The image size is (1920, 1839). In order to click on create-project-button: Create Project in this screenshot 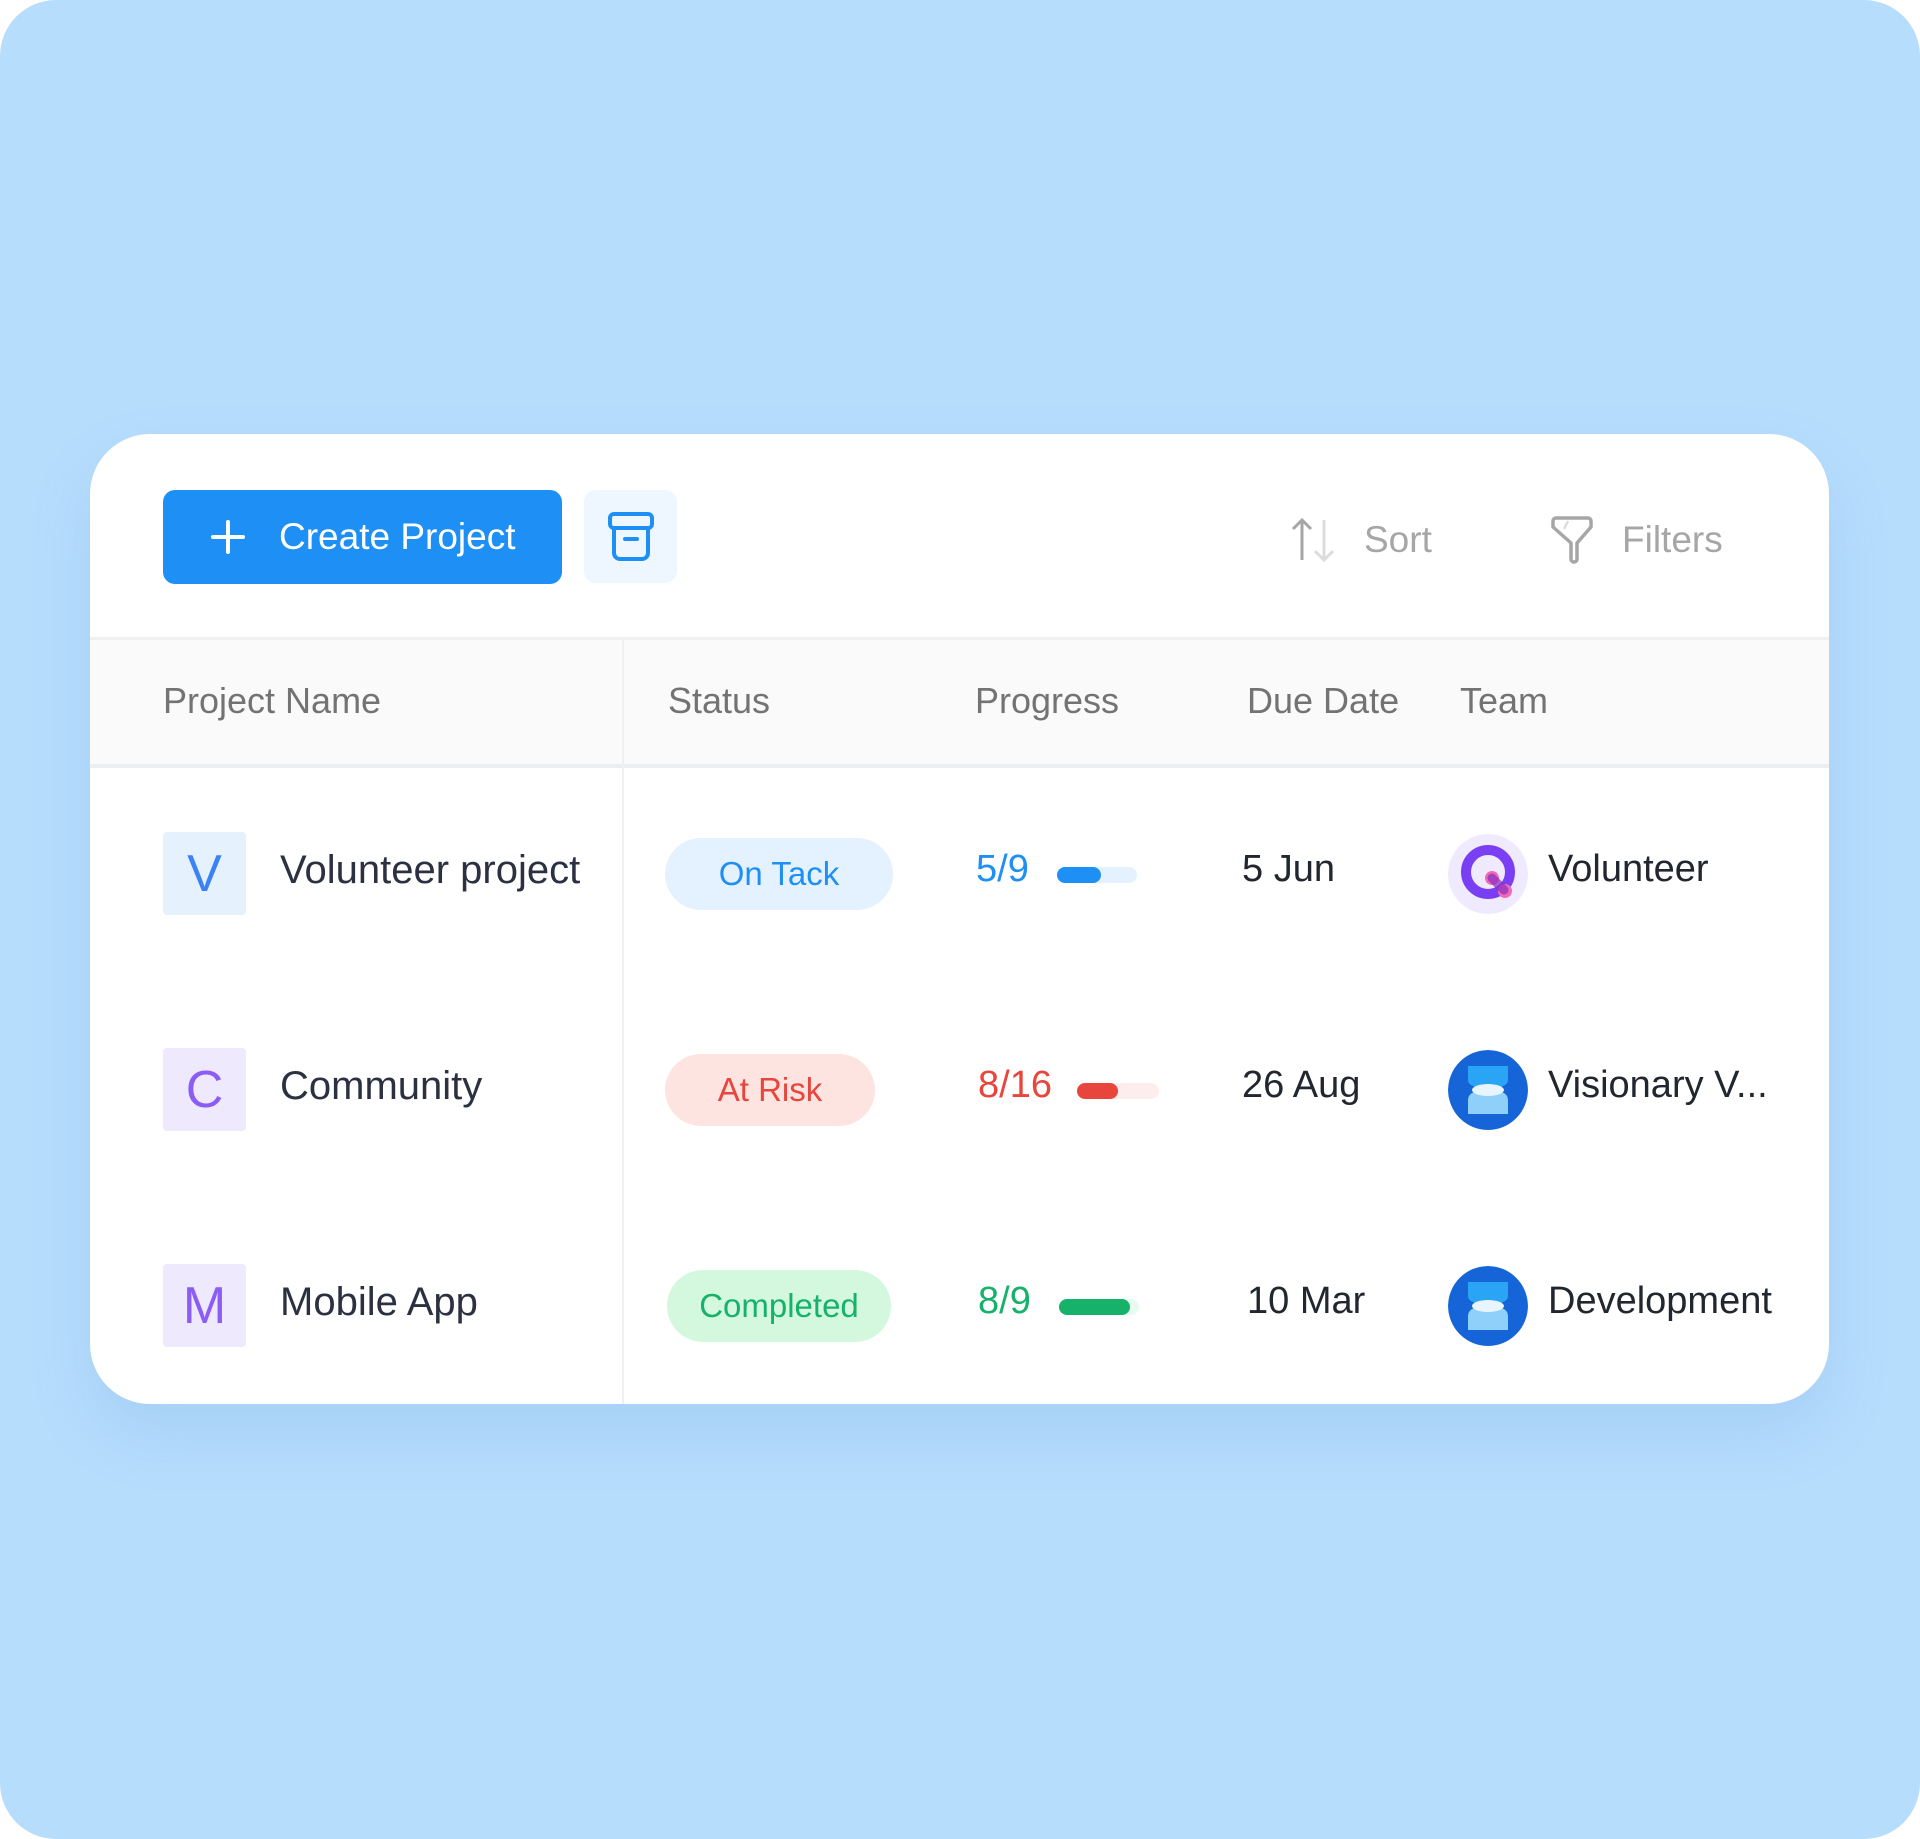, I will do `click(362, 537)`.